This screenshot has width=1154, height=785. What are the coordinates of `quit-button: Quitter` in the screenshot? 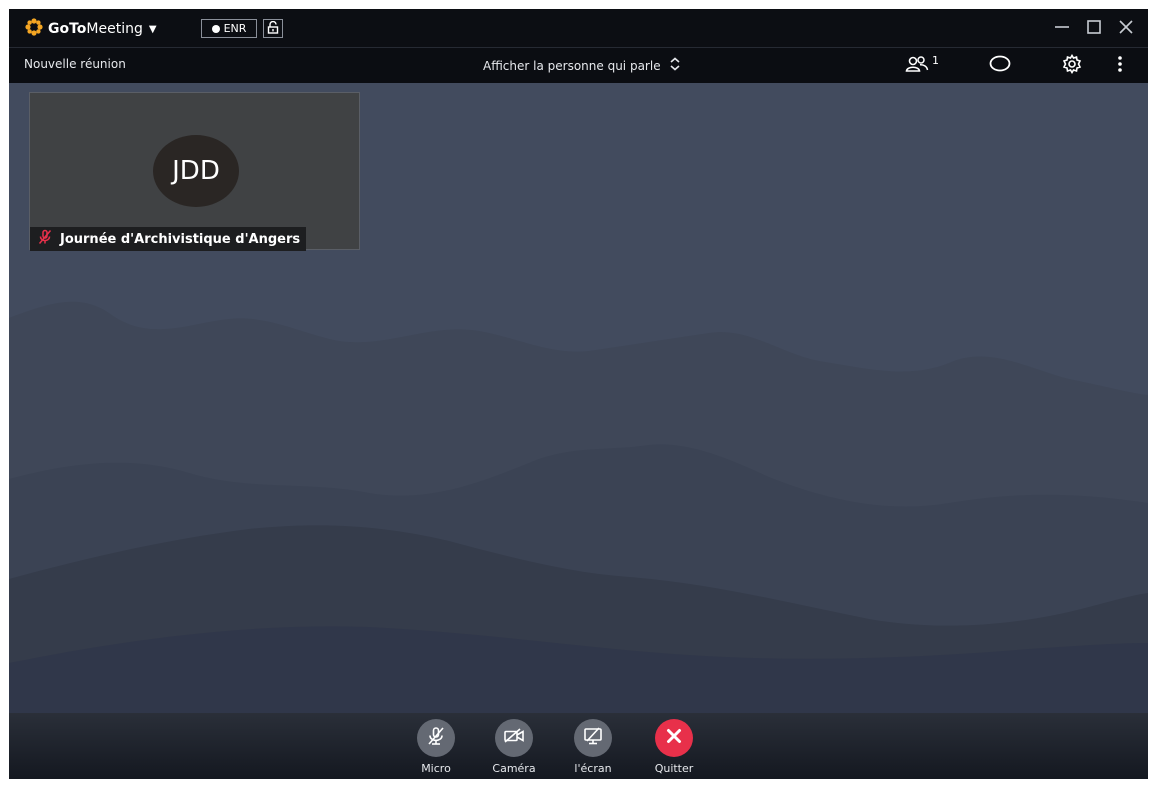 It's located at (674, 747).